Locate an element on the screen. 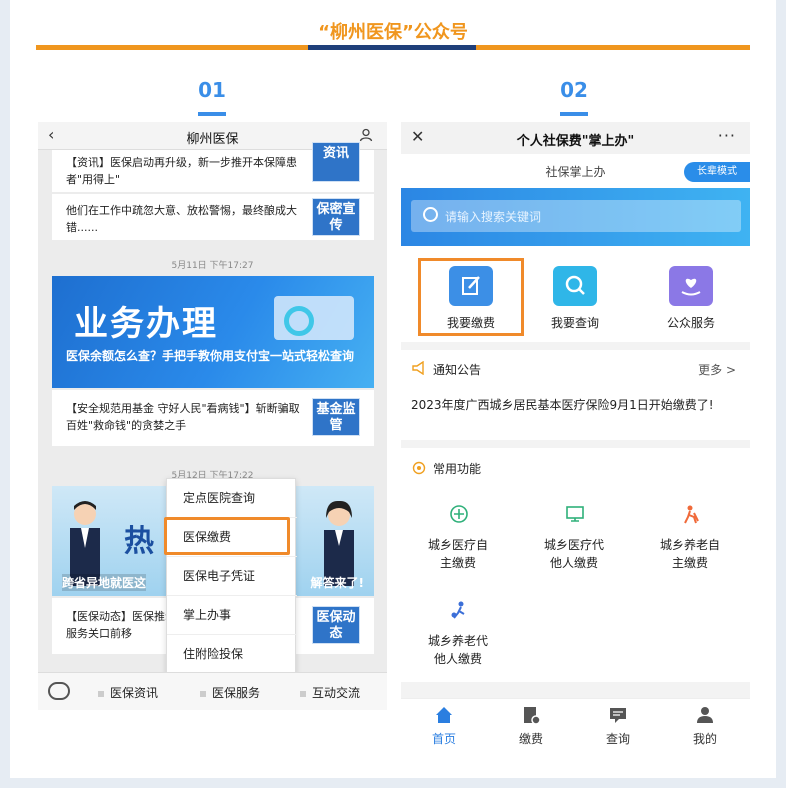 This screenshot has height=788, width=786. page-title: “柳州医保”公众号 is located at coordinates (393, 32).